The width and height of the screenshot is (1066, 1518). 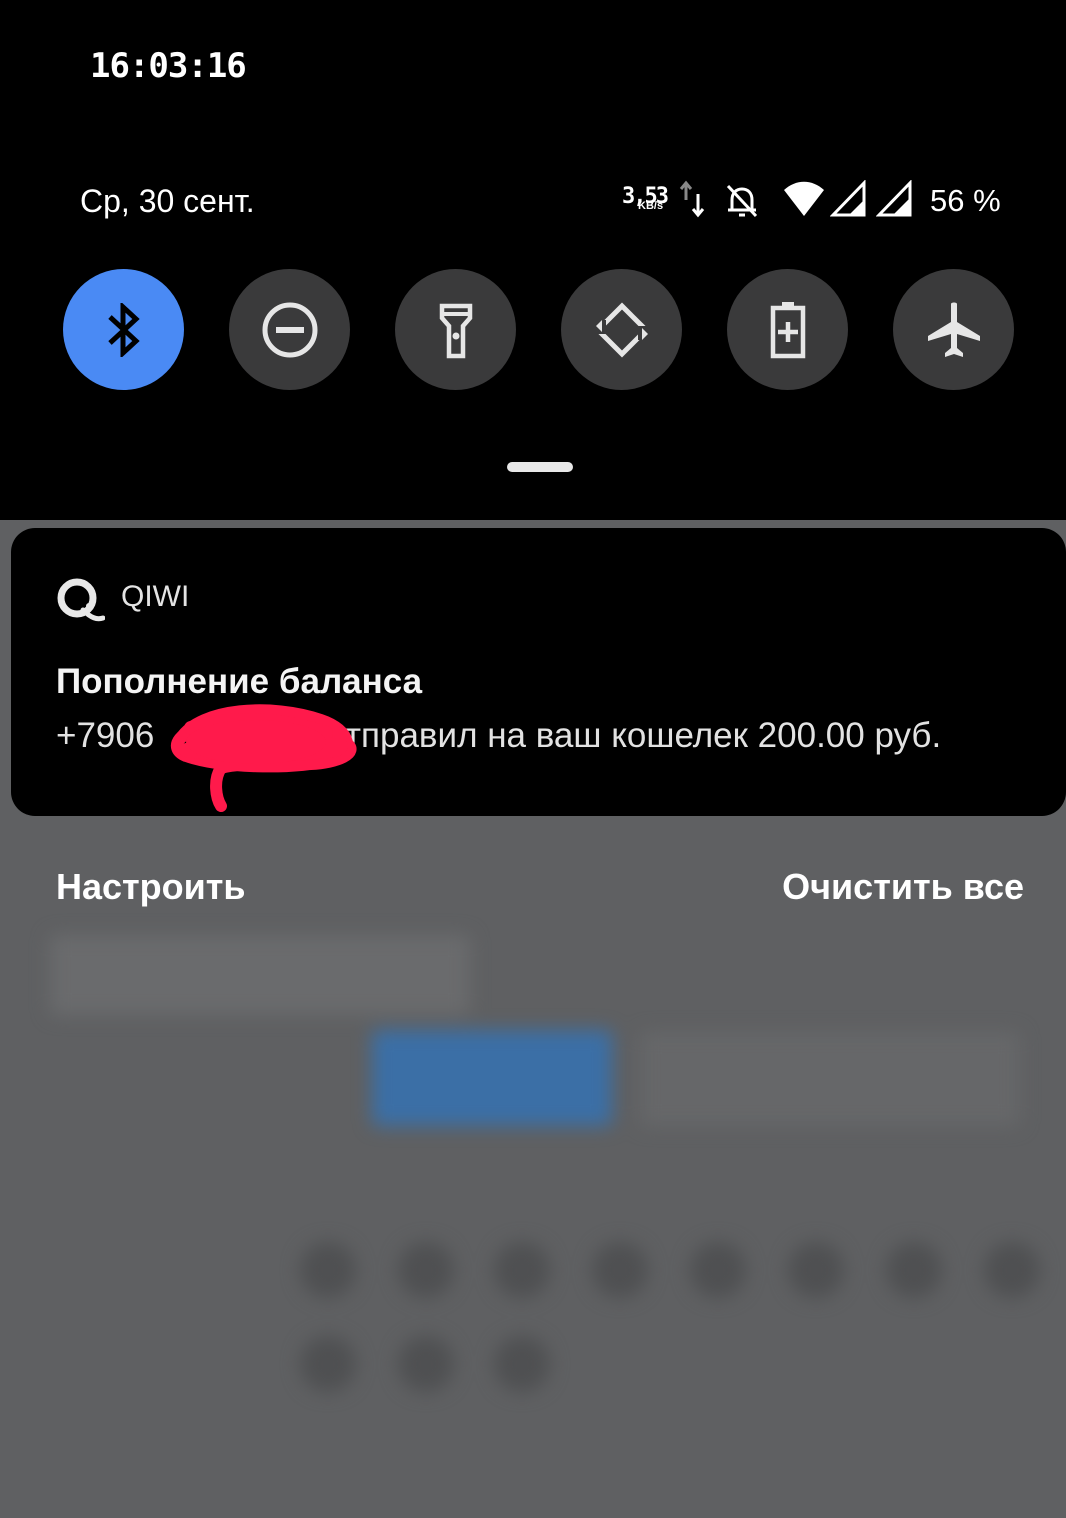 I want to click on background-secondary-button, so click(x=830, y=1079).